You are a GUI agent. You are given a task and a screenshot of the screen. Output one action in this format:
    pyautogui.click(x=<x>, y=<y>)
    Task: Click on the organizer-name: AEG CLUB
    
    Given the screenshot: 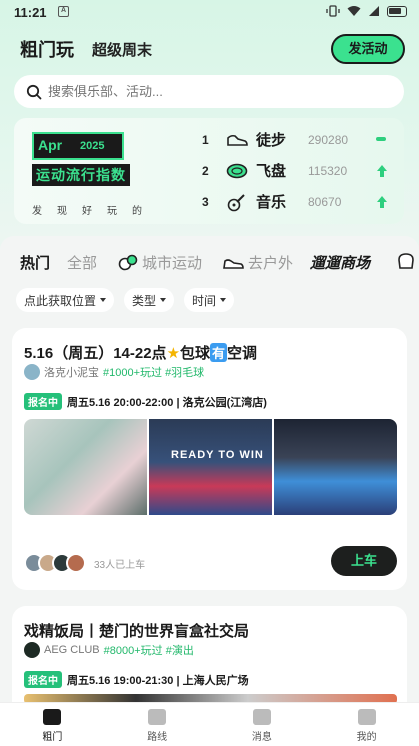 What is the action you would take?
    pyautogui.click(x=72, y=650)
    